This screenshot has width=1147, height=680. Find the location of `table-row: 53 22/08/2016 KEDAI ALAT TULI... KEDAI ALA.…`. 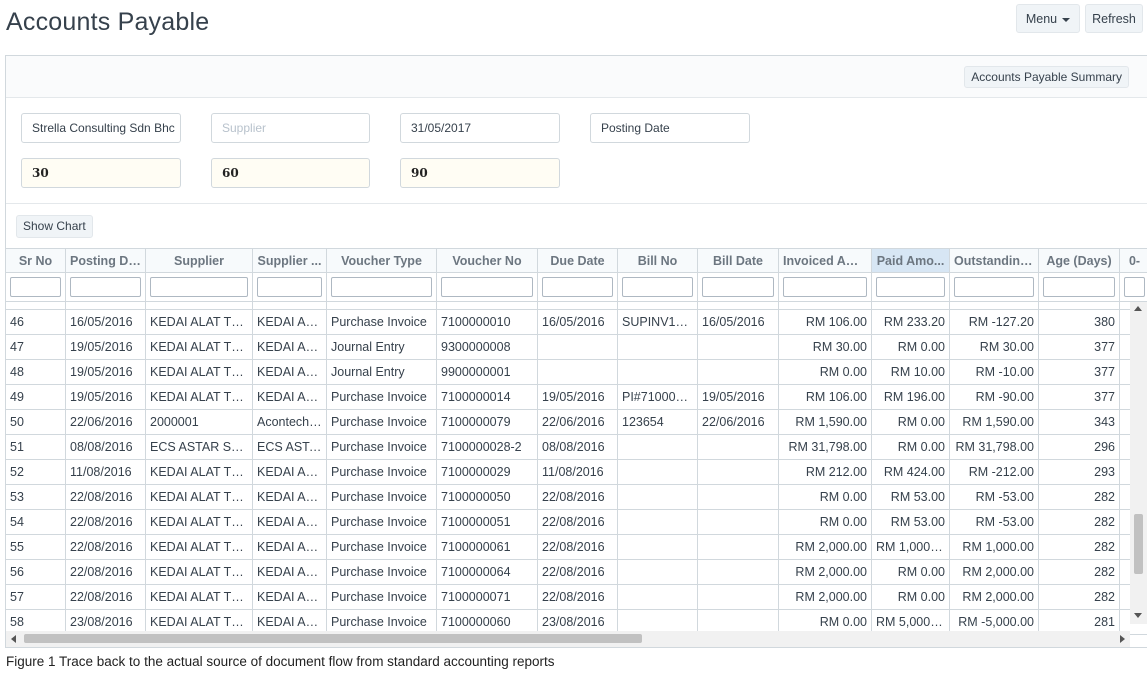

table-row: 53 22/08/2016 KEDAI ALAT TULI... KEDAI ALA.… is located at coordinates (576, 497).